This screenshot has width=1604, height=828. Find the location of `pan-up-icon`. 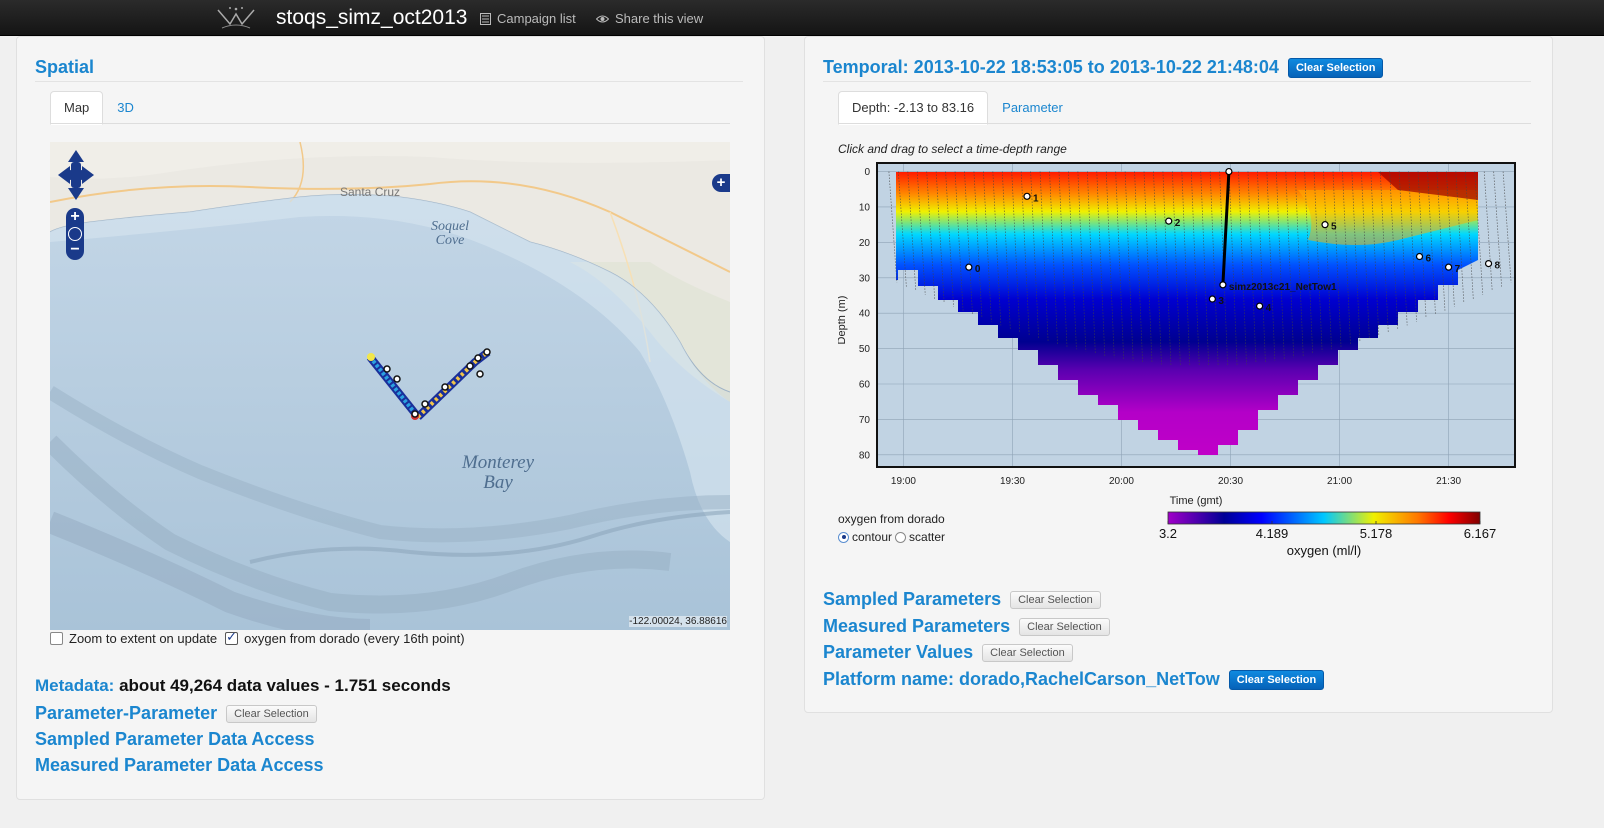

pan-up-icon is located at coordinates (76, 156).